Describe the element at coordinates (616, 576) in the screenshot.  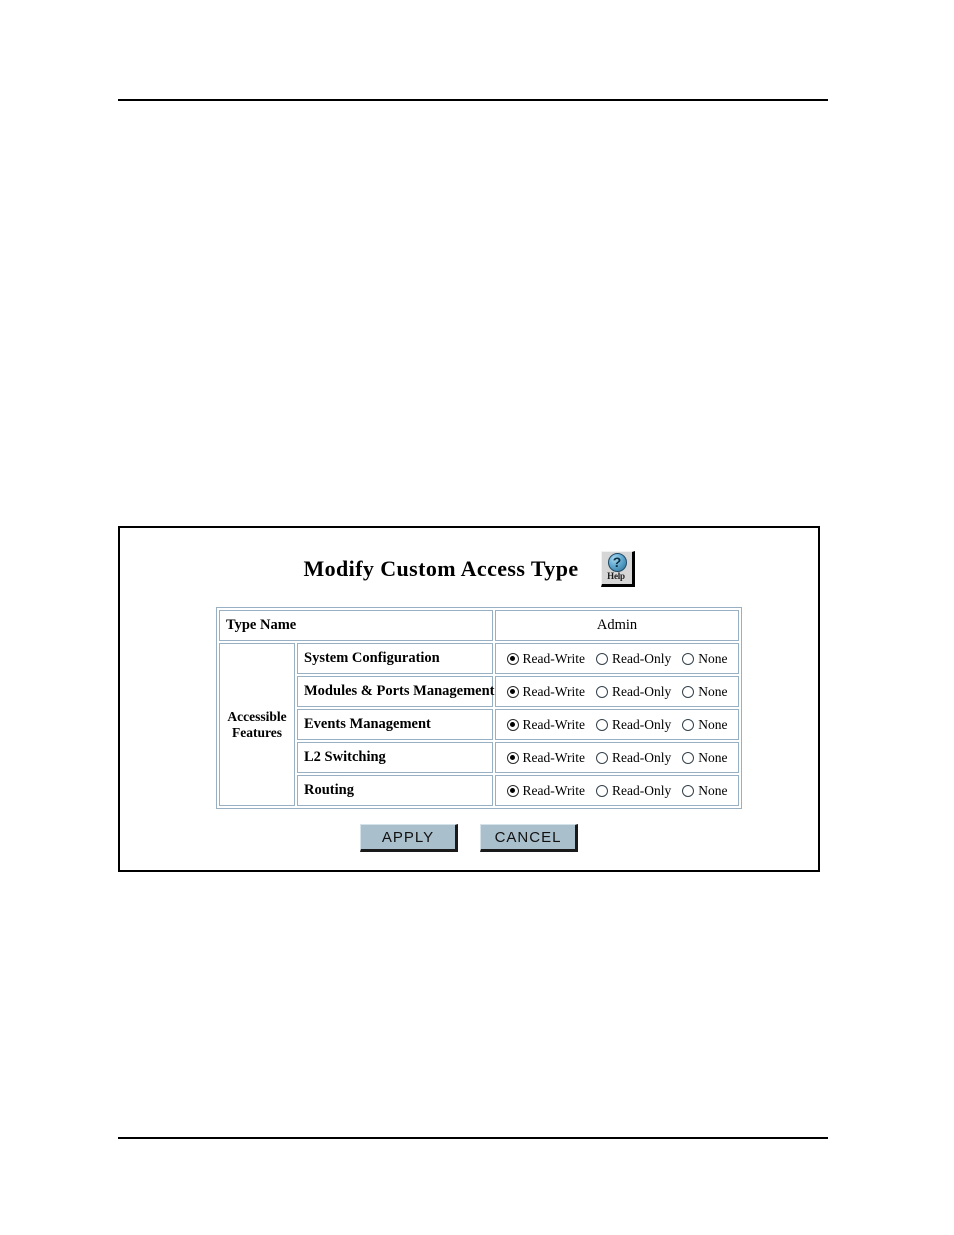
I see `help-icon-label: Help` at that location.